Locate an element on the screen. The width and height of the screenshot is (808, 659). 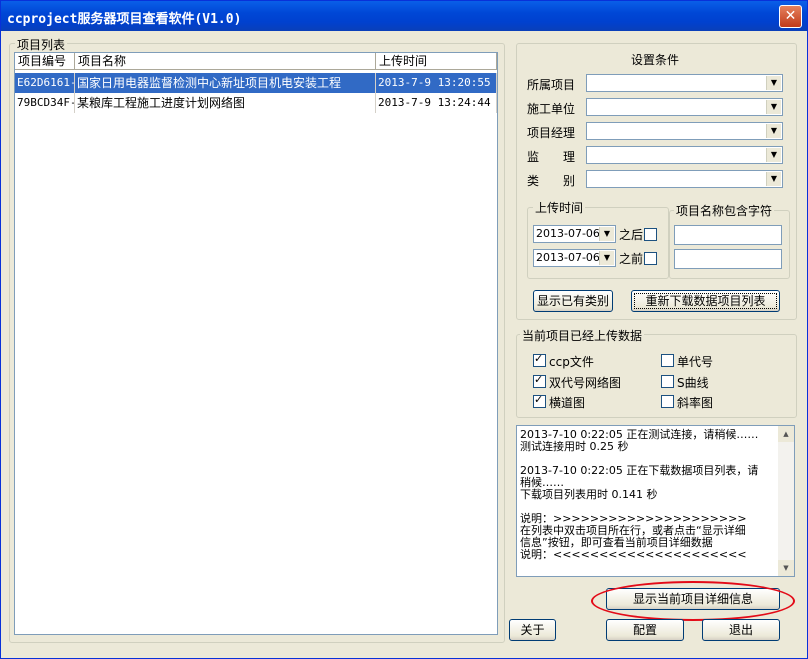
exit-button: 退出 is located at coordinates (741, 630).